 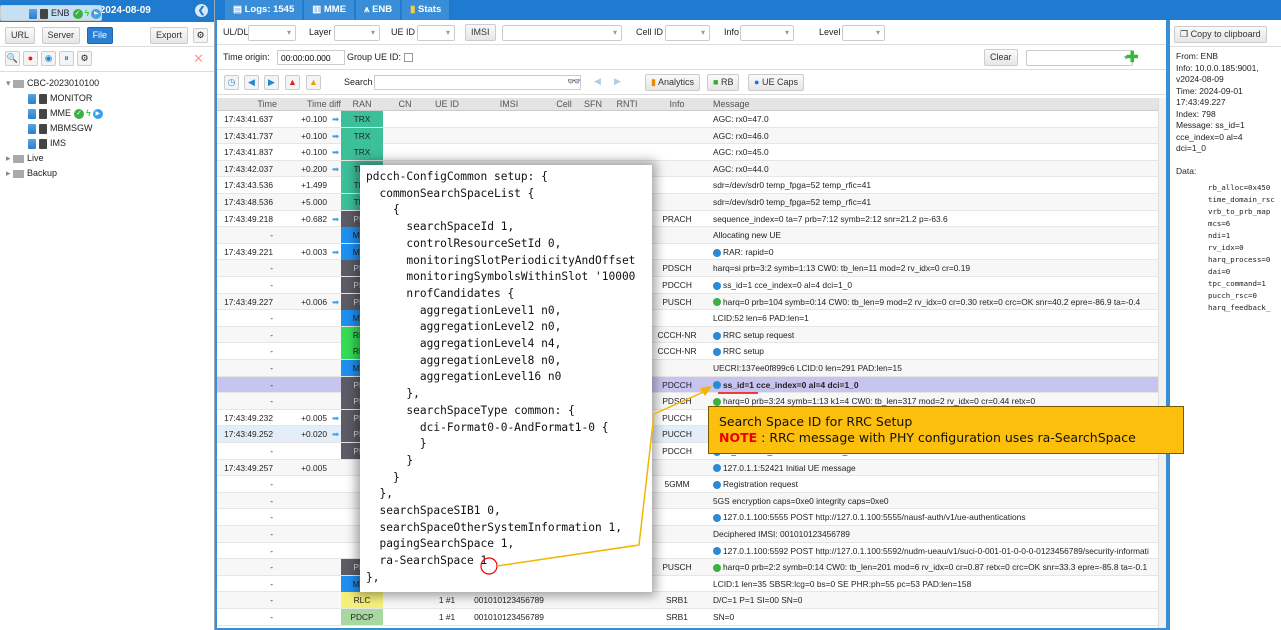 I want to click on table-row: -➡5GMMRegistration request, so click(x=689, y=484).